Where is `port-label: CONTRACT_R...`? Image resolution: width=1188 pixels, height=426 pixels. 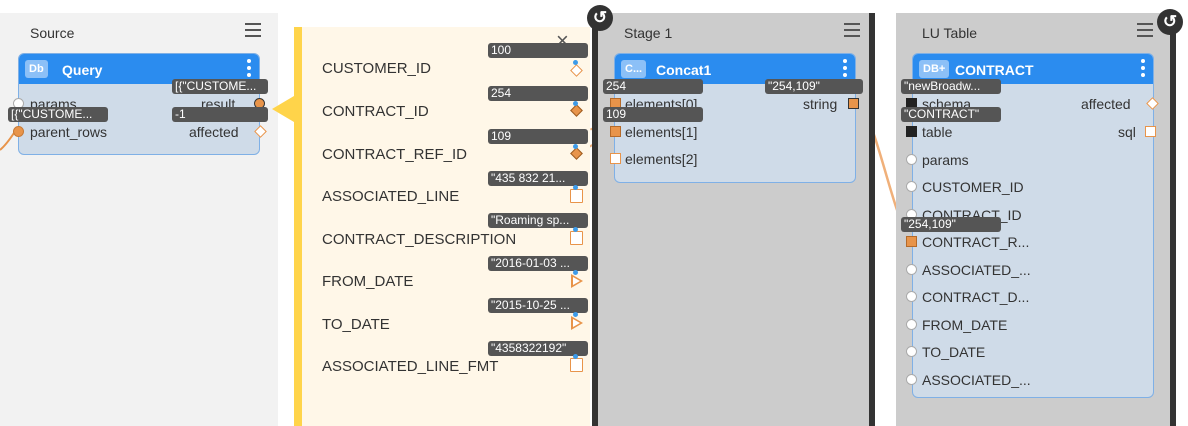 port-label: CONTRACT_R... is located at coordinates (976, 242).